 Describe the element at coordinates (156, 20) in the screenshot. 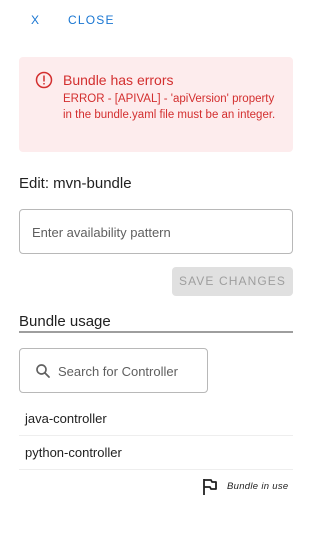

I see `top-bar: X CLOSE` at that location.